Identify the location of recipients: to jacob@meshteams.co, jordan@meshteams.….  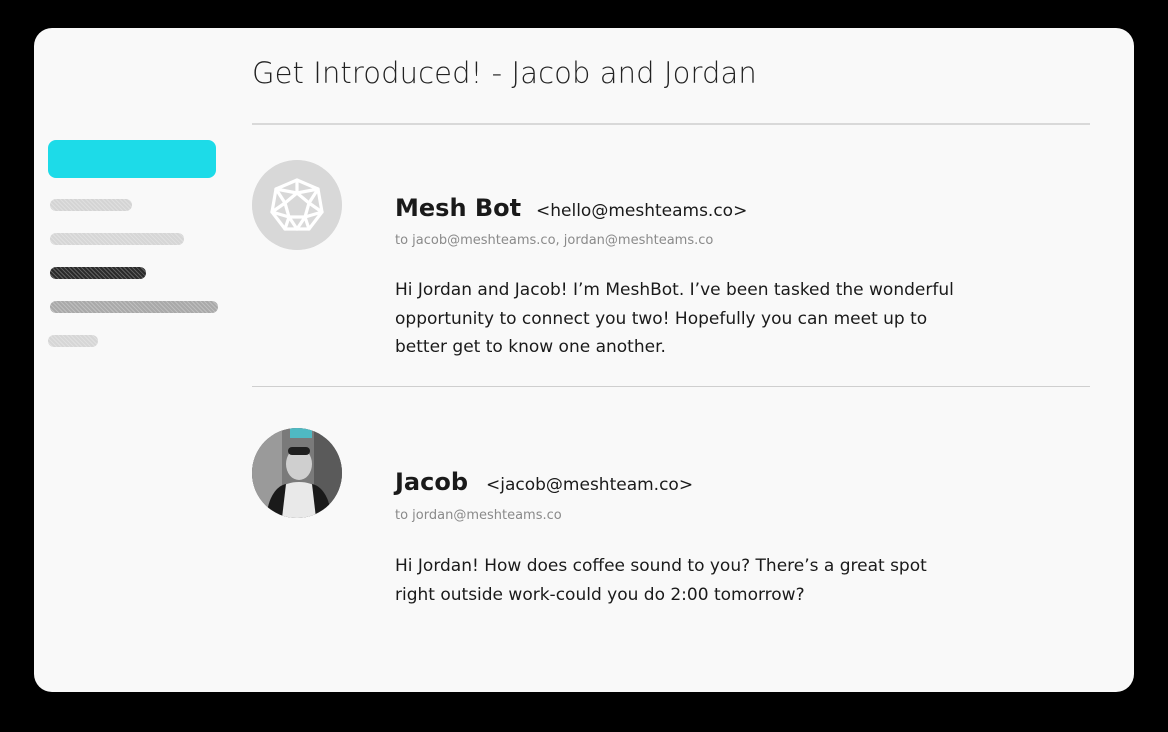
(554, 240).